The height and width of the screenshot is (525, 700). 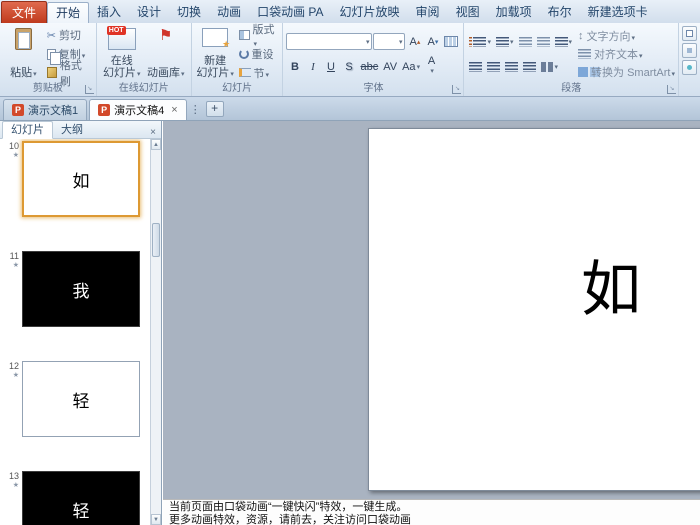 I want to click on slide-text: 如, so click(x=611, y=284).